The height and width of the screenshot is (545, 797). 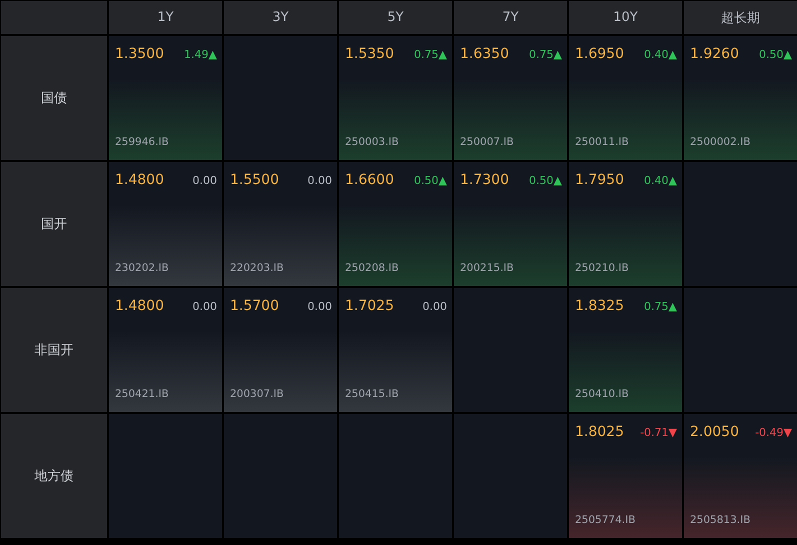 I want to click on quote-cell: 1.5500 0.00 220203.IB, so click(x=280, y=224).